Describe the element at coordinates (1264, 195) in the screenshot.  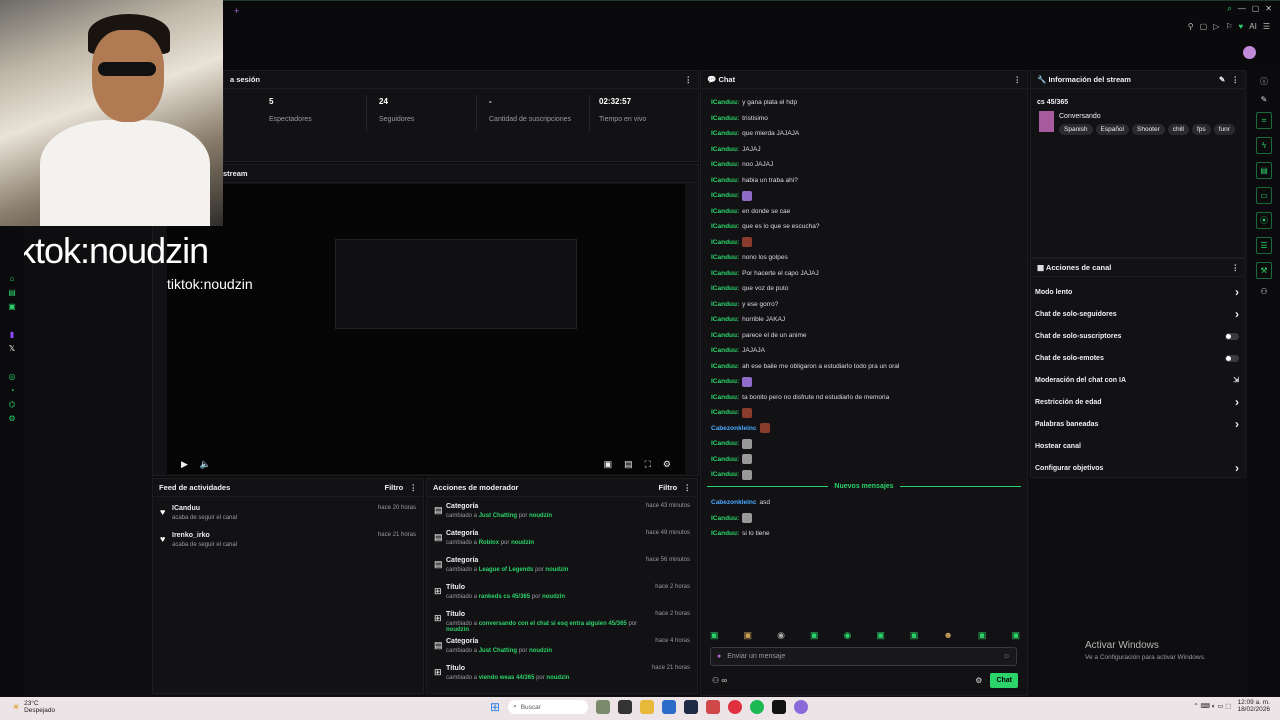
I see `chat-icon: ▭` at that location.